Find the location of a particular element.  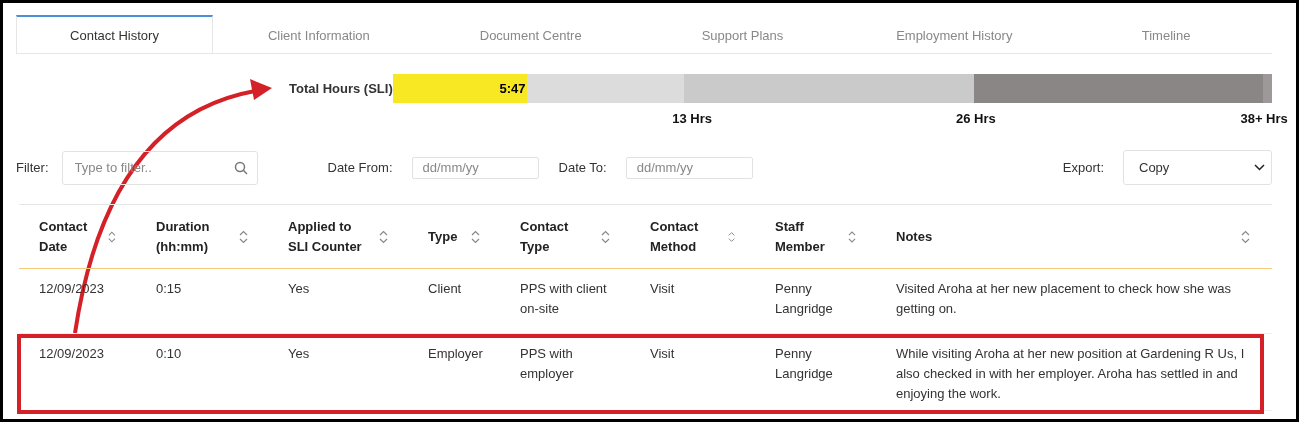

table-cell-text: Visited Aroha at her new placement to check how she was getting on. is located at coordinates (1064, 299).